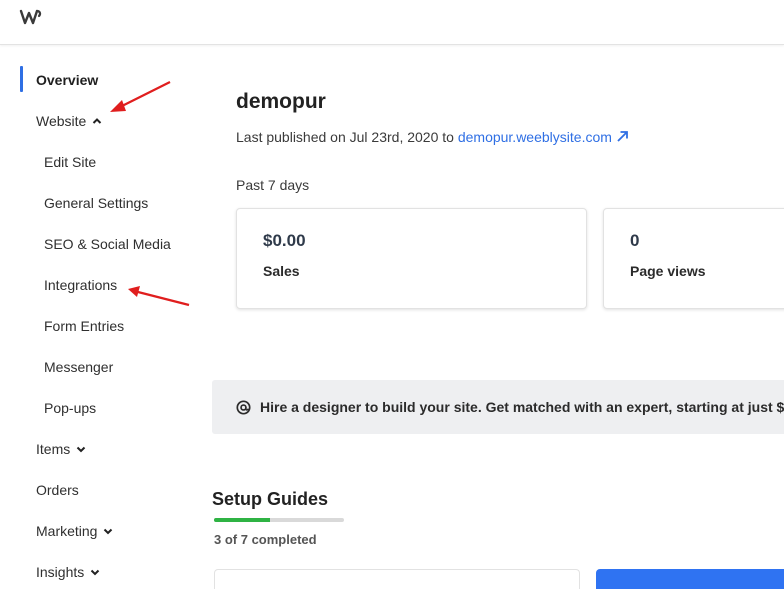 This screenshot has width=784, height=589. I want to click on sidebar-item-seo-social: SEO & Social Media, so click(107, 244).